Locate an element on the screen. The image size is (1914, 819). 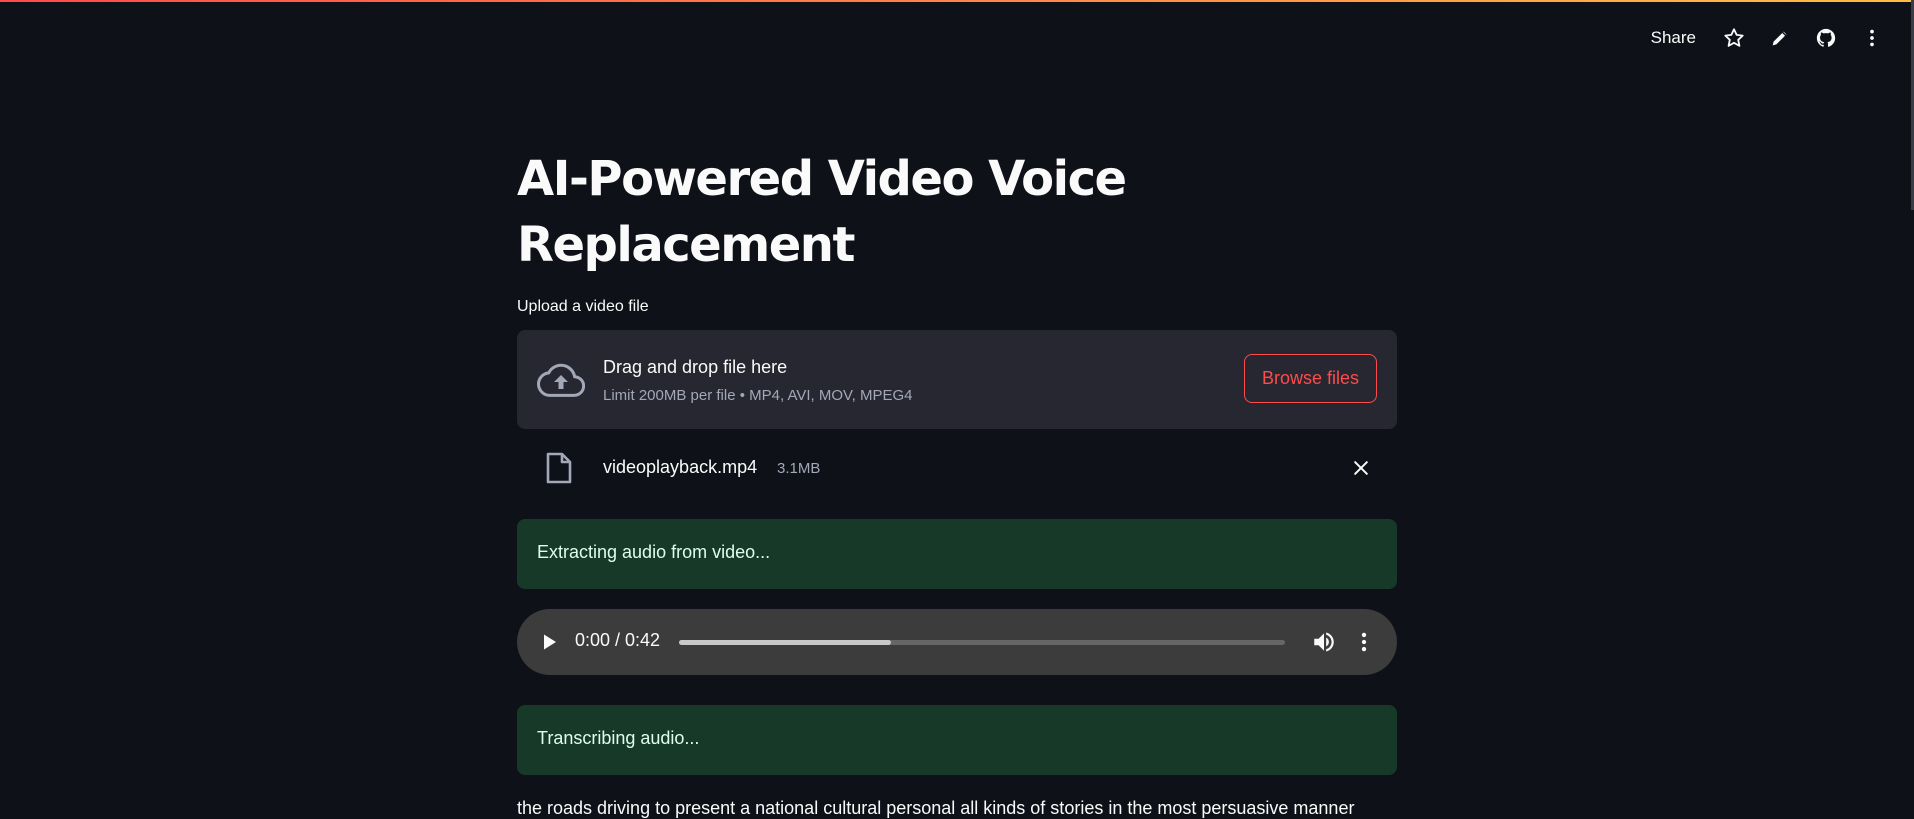
file-size: 3.1MB is located at coordinates (799, 468).